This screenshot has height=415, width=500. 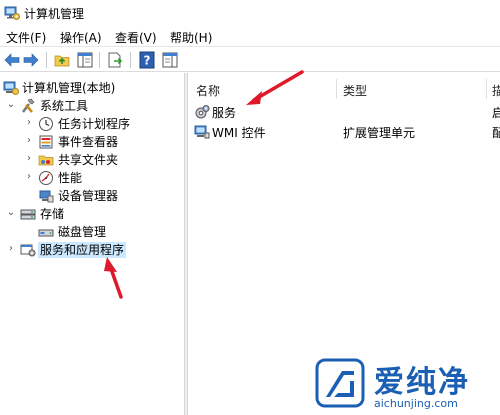 I want to click on list-item-wmi-control: WMI 控件 扩展管理单元 配, so click(x=344, y=132).